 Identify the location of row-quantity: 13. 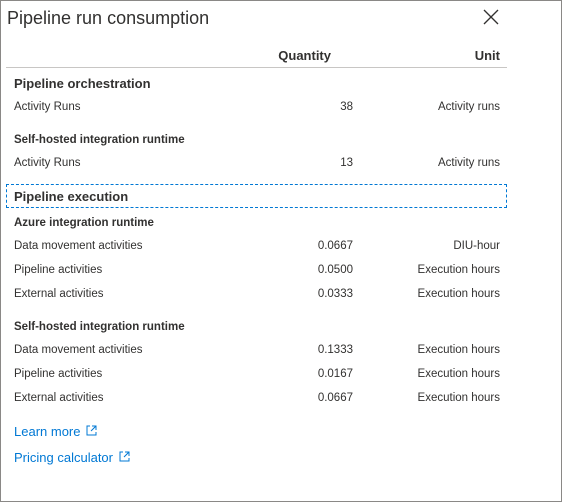
(346, 163).